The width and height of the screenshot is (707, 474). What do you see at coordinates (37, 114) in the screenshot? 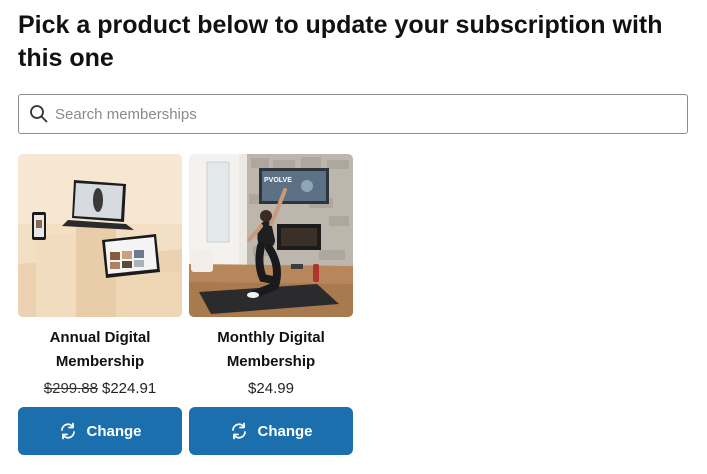
I see `search-icon` at bounding box center [37, 114].